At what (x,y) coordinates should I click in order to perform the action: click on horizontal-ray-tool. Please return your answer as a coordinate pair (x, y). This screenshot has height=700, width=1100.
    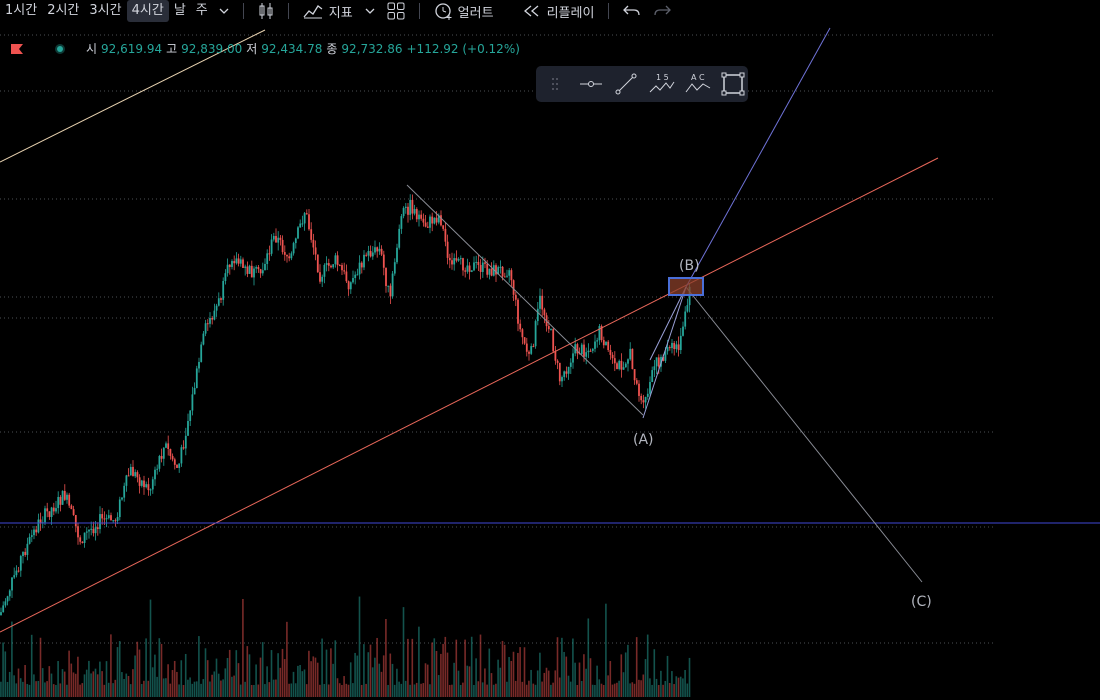
    Looking at the image, I should click on (591, 84).